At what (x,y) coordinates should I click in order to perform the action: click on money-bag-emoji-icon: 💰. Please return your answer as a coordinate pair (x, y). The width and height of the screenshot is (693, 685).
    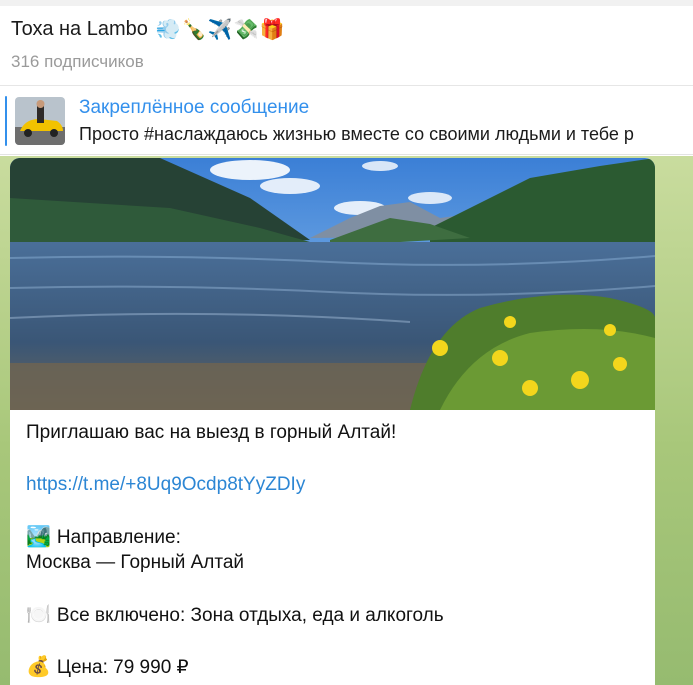
    Looking at the image, I should click on (38, 667).